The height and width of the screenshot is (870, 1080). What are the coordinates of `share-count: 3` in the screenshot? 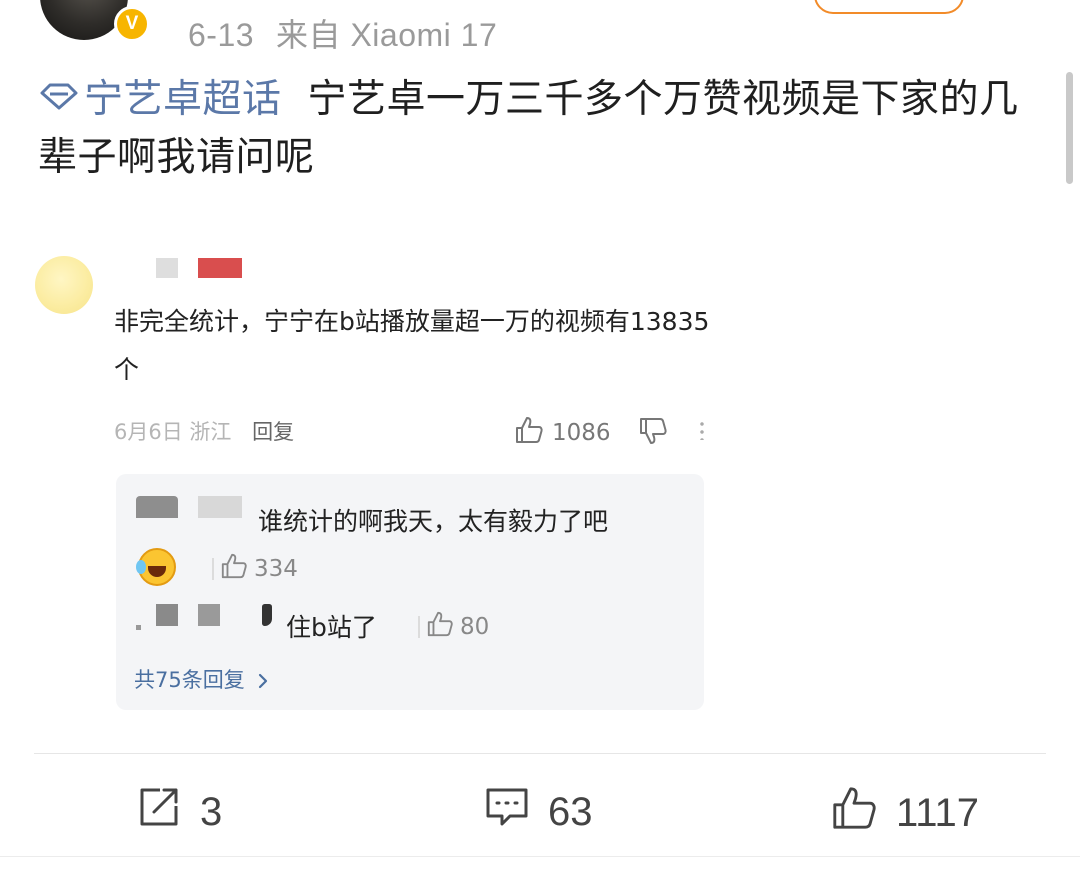 It's located at (211, 811).